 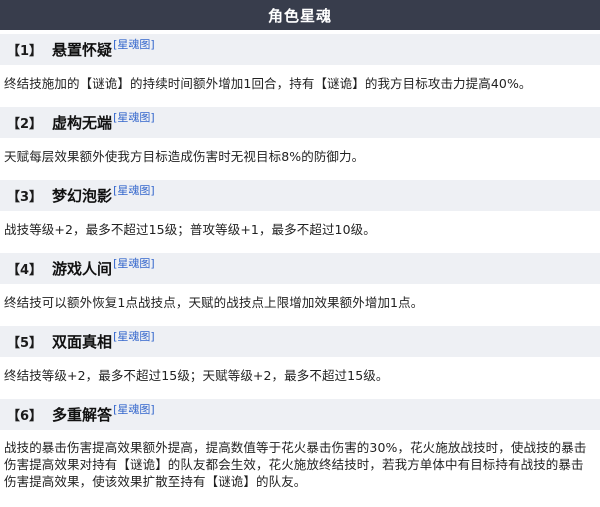 What do you see at coordinates (25, 270) in the screenshot?
I see `eidolon-number: 【4】` at bounding box center [25, 270].